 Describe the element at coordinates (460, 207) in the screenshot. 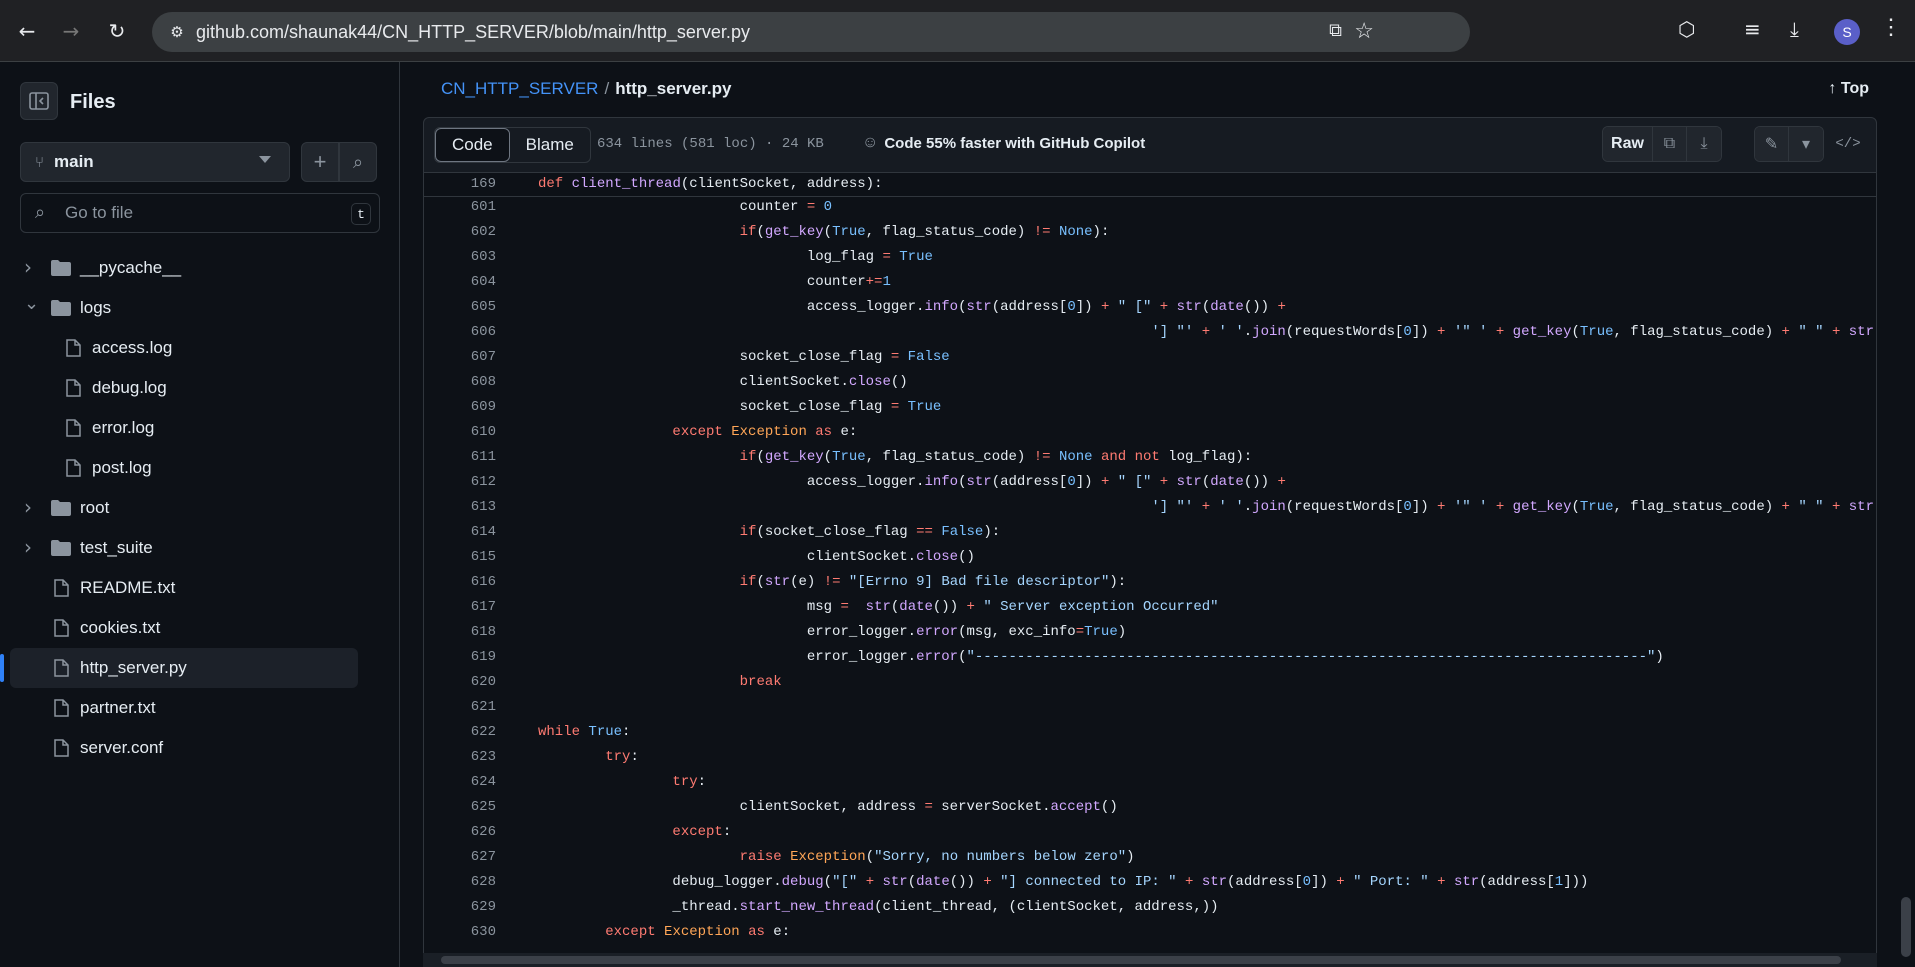

I see `line-number: 601` at that location.